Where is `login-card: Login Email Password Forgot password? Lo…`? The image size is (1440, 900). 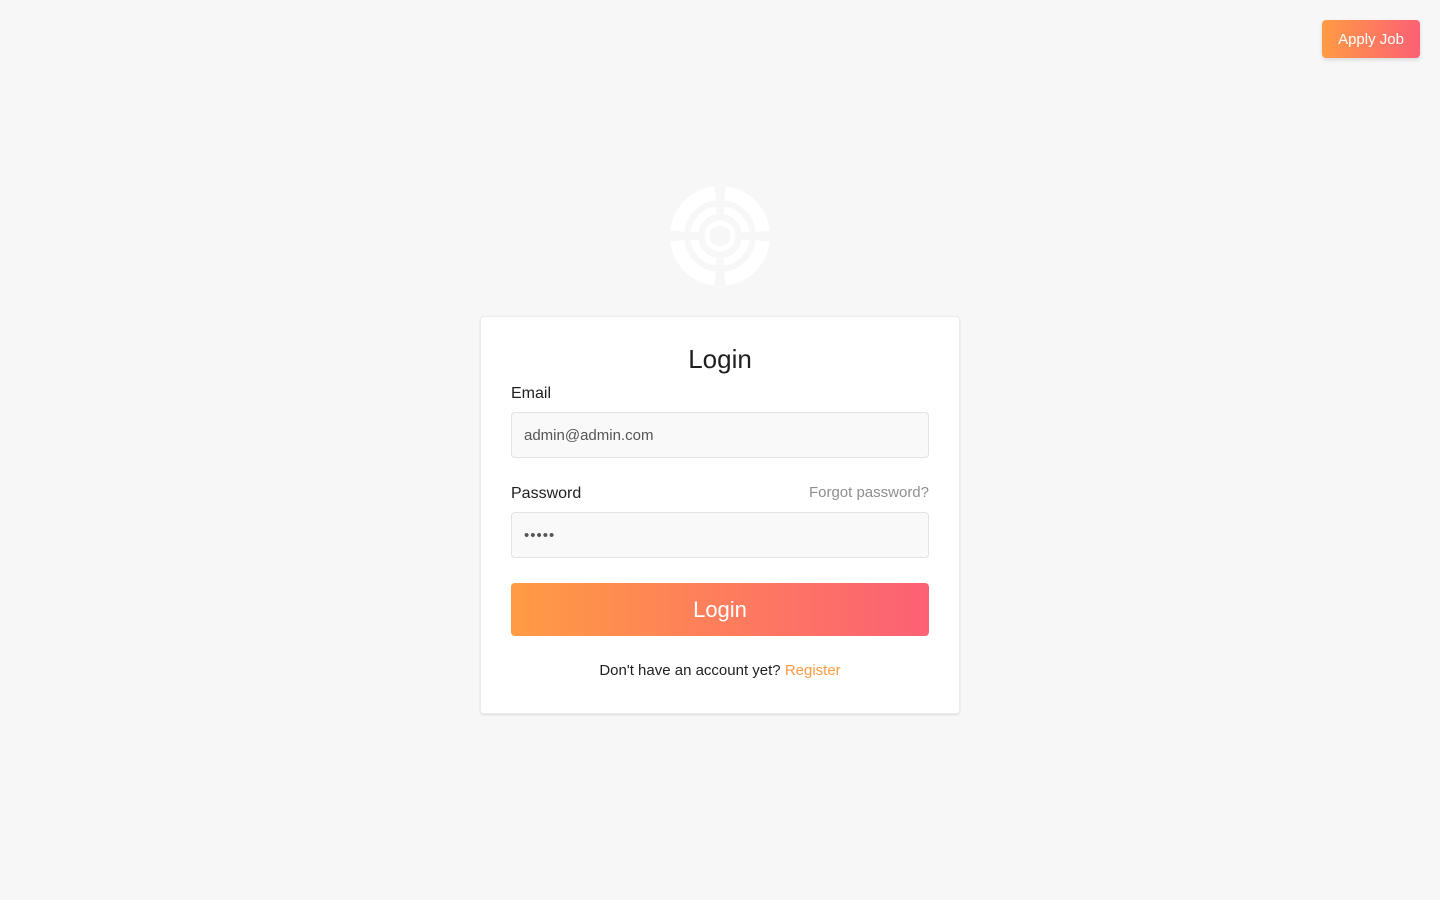
login-card: Login Email Password Forgot password? Lo… is located at coordinates (720, 515).